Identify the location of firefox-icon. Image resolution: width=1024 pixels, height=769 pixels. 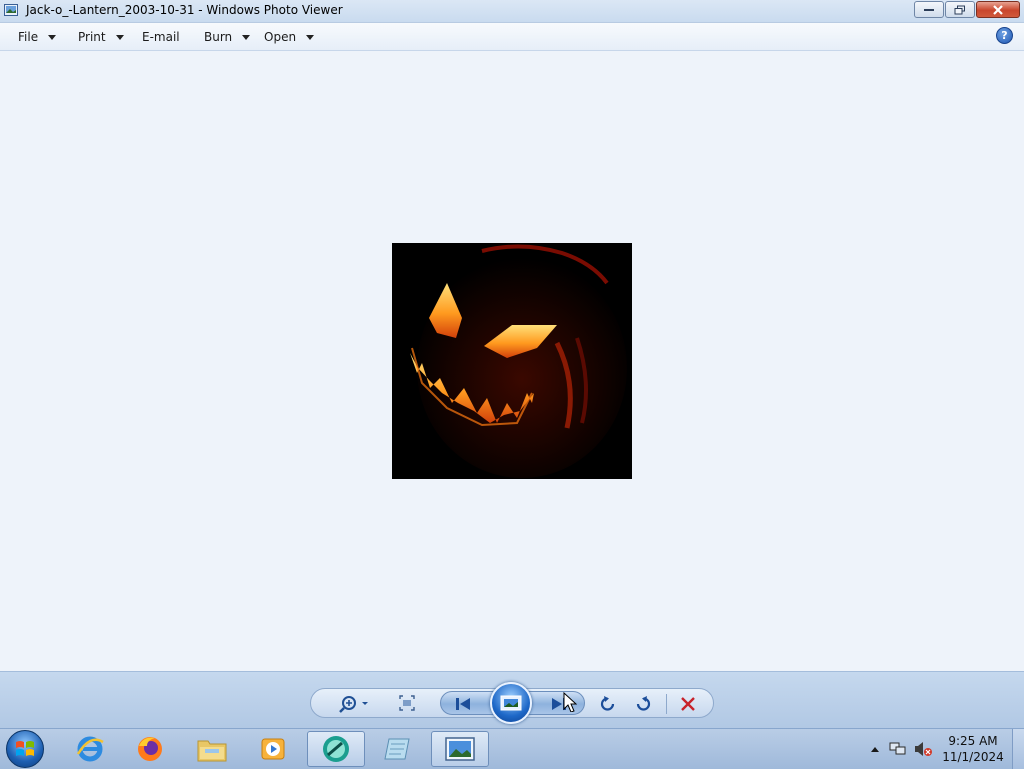
(150, 749).